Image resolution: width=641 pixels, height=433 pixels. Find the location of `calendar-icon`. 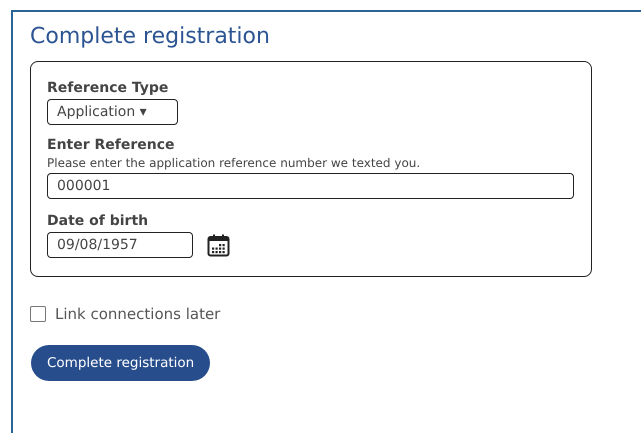

calendar-icon is located at coordinates (218, 245).